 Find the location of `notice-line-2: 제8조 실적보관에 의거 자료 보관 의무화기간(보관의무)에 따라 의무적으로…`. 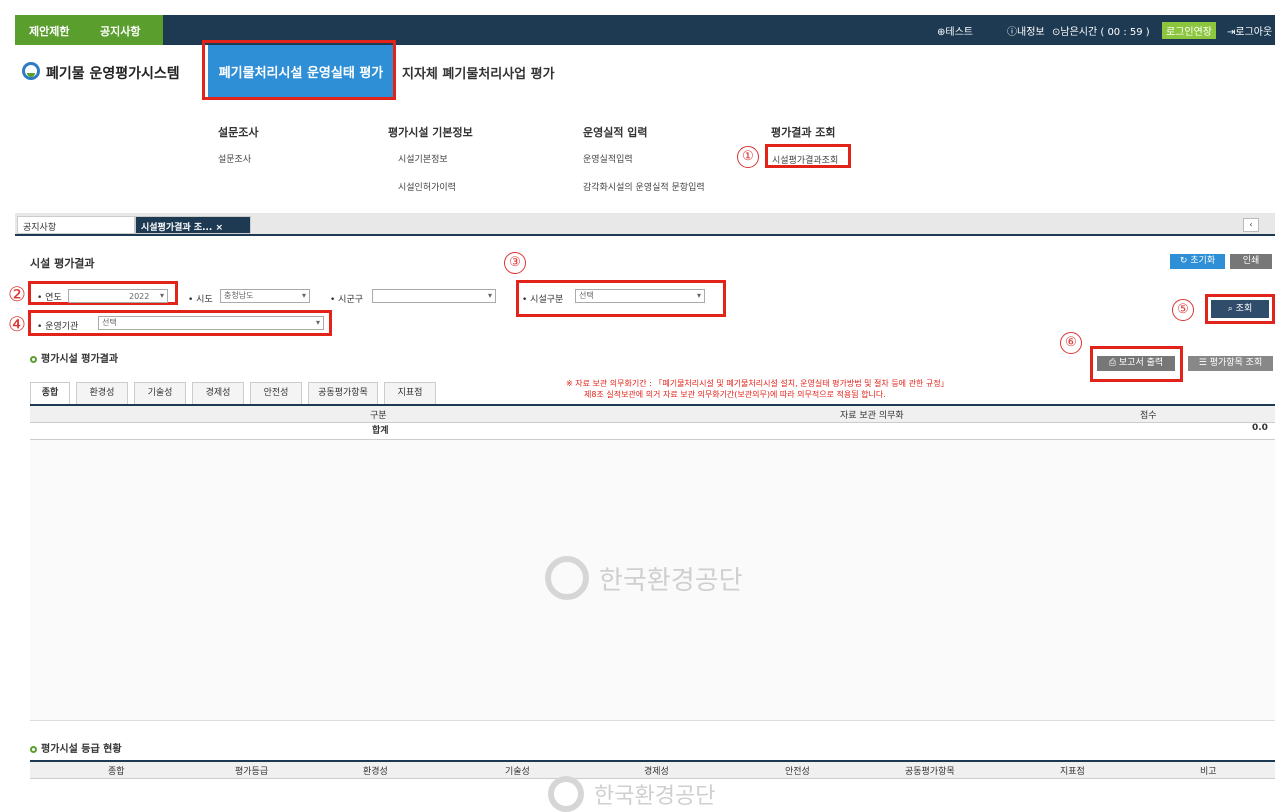

notice-line-2: 제8조 실적보관에 의거 자료 보관 의무화기간(보관의무)에 따라 의무적으로… is located at coordinates (735, 394).